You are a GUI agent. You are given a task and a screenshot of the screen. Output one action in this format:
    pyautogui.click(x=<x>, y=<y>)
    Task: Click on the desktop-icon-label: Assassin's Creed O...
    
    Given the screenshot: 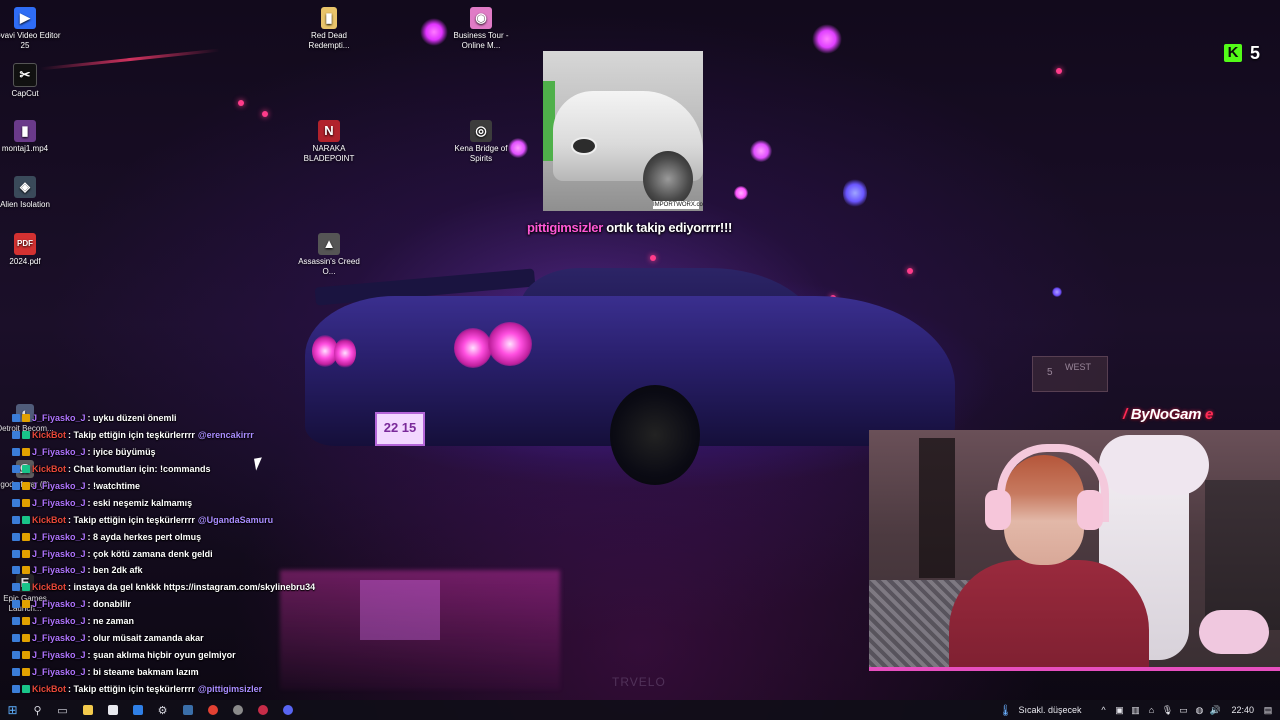 What is the action you would take?
    pyautogui.click(x=329, y=266)
    